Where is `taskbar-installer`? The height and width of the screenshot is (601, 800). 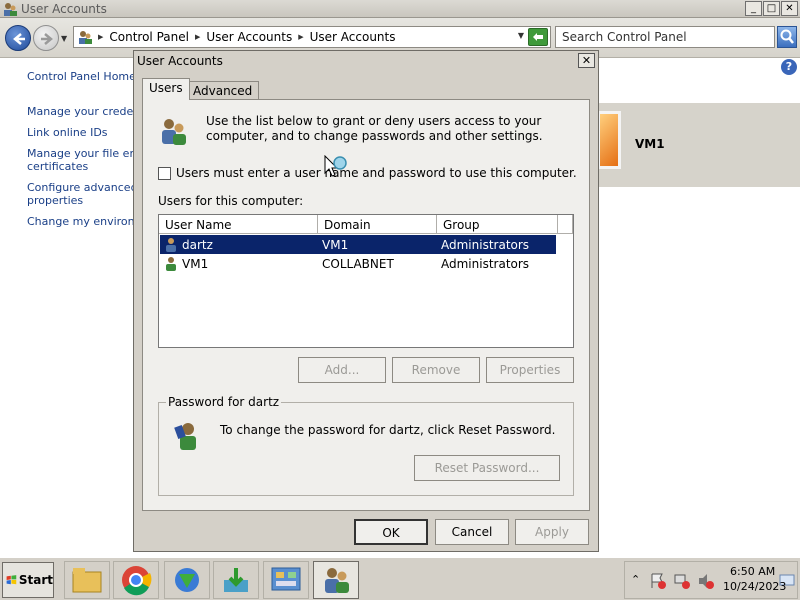
taskbar-installer is located at coordinates (236, 580).